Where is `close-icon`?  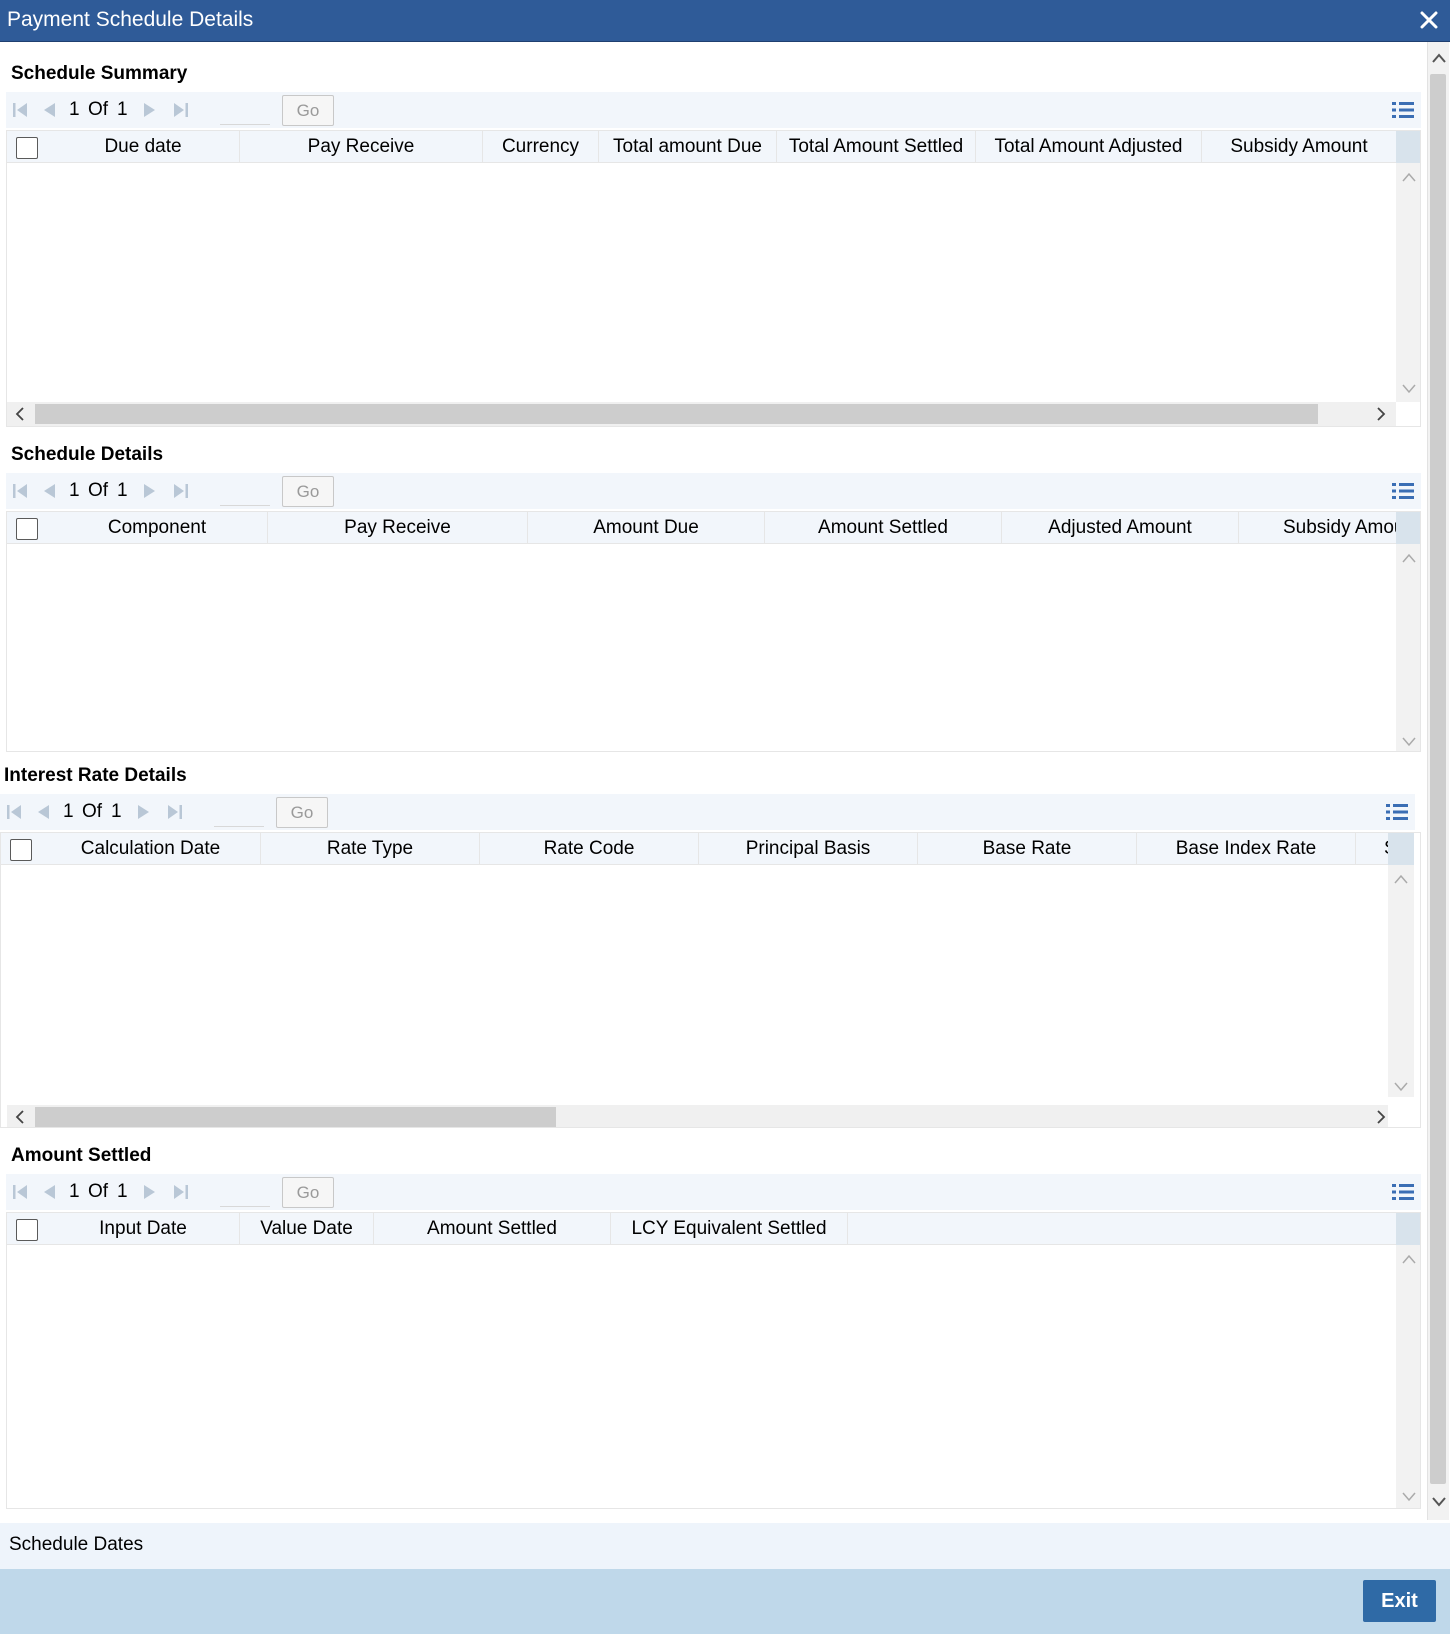 close-icon is located at coordinates (1429, 20).